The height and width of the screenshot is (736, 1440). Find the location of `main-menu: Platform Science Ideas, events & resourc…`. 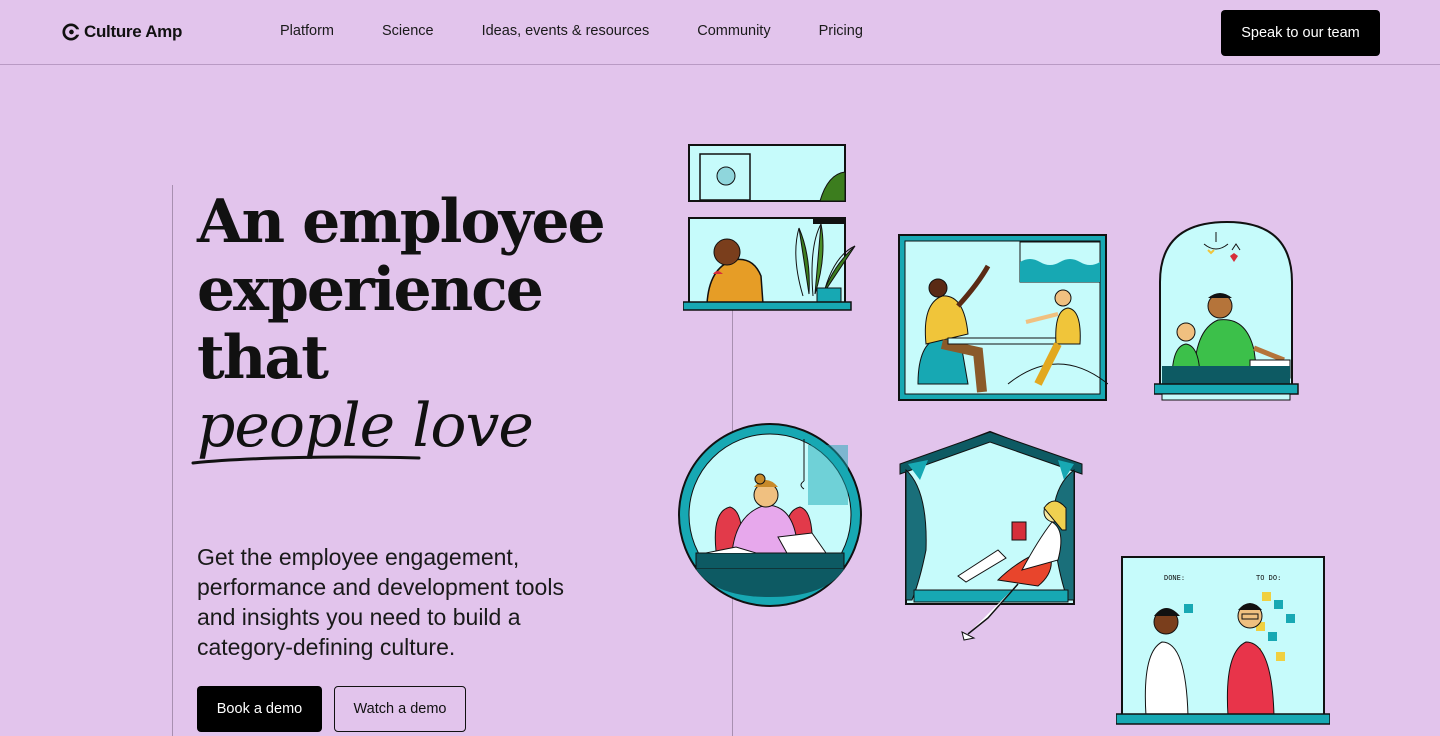

main-menu: Platform Science Ideas, events & resourc… is located at coordinates (571, 31).